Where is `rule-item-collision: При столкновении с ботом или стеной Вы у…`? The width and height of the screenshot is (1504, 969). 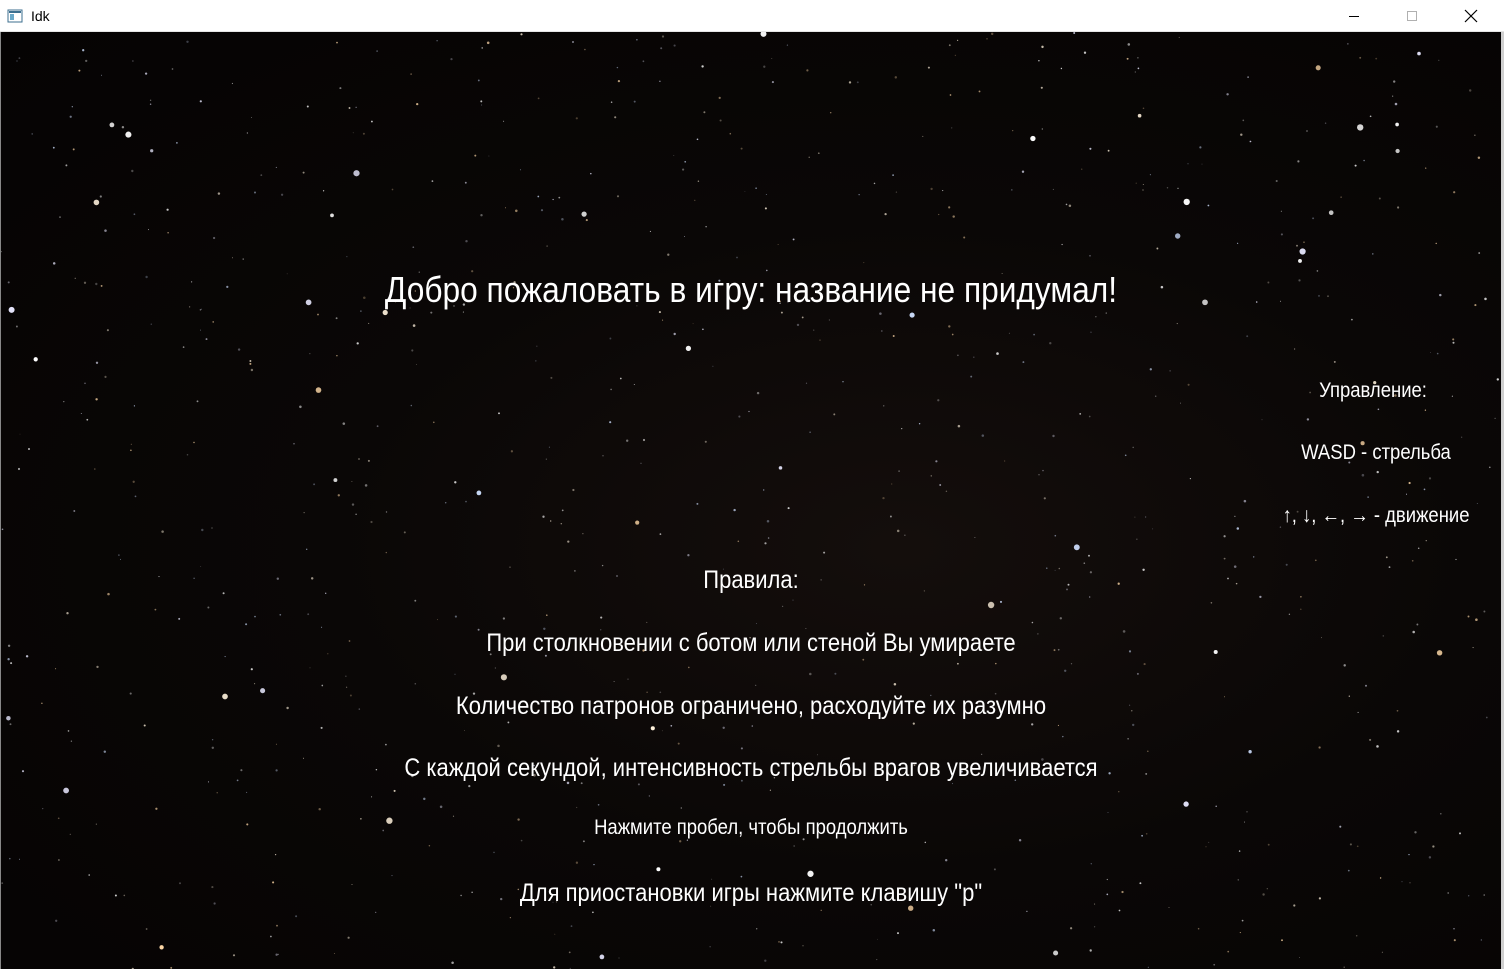 rule-item-collision: При столкновении с ботом или стеной Вы у… is located at coordinates (751, 643).